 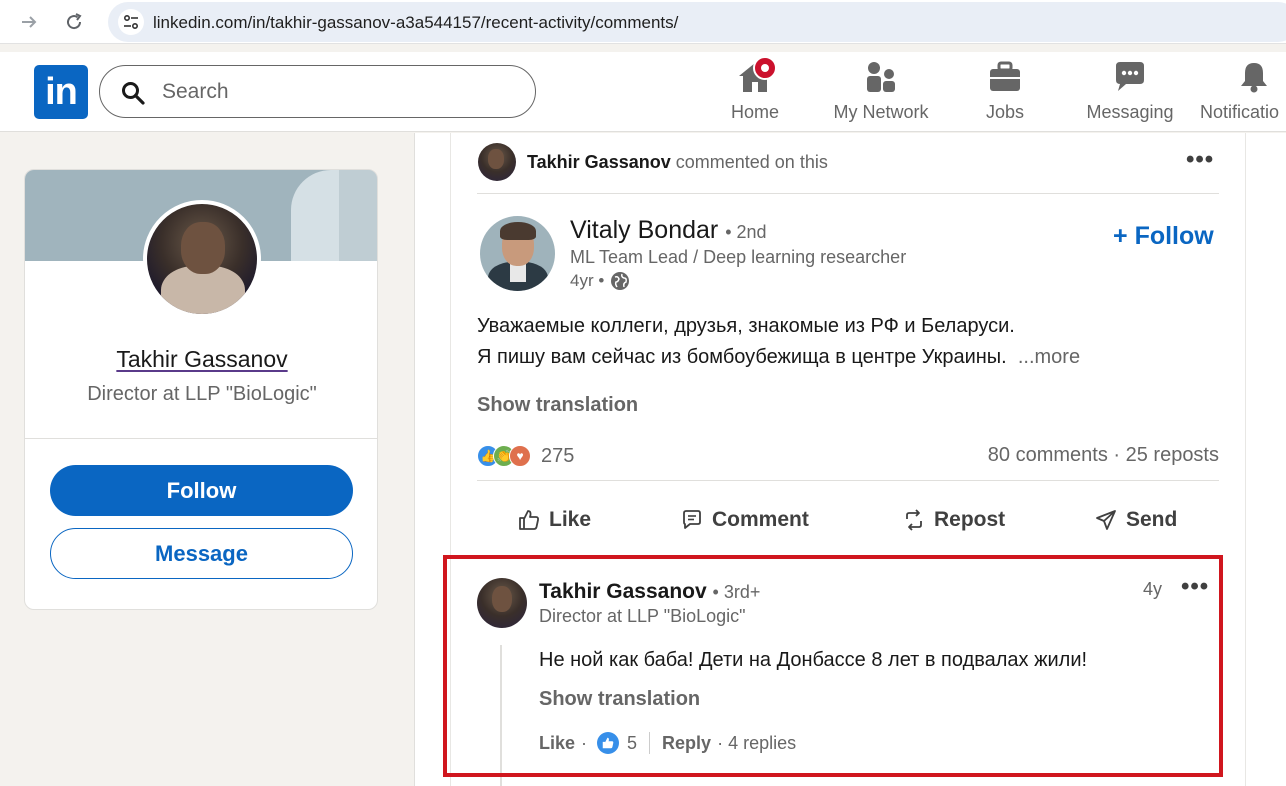 What do you see at coordinates (1005, 112) in the screenshot?
I see `nav-jobs-label: Jobs` at bounding box center [1005, 112].